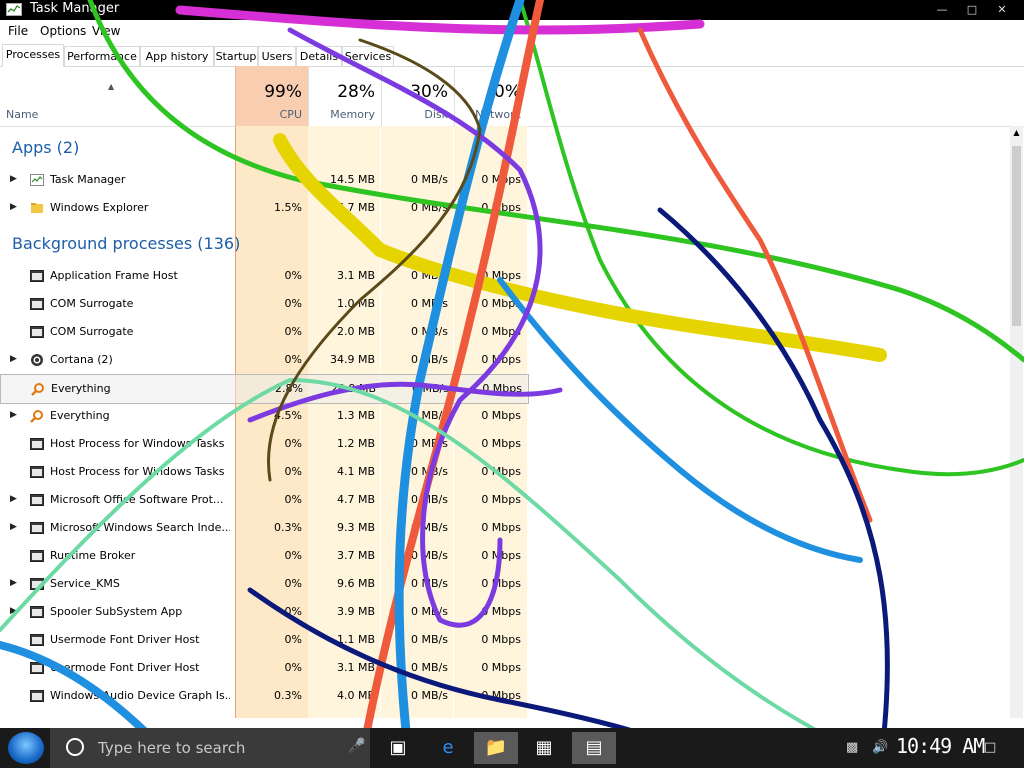  What do you see at coordinates (263, 360) in the screenshot?
I see `process-row: ▶ Cortana (2) 0% 34.9 MB 0 MB/s 0 Mbps` at bounding box center [263, 360].